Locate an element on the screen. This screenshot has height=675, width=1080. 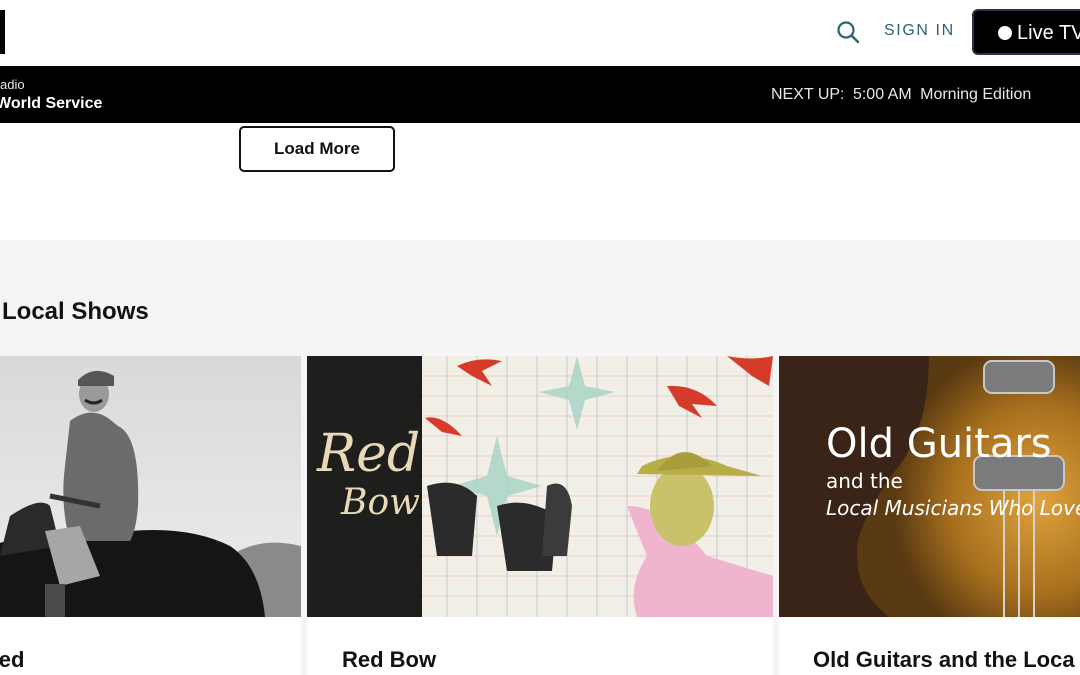
load-more-button: Load More is located at coordinates (317, 149).